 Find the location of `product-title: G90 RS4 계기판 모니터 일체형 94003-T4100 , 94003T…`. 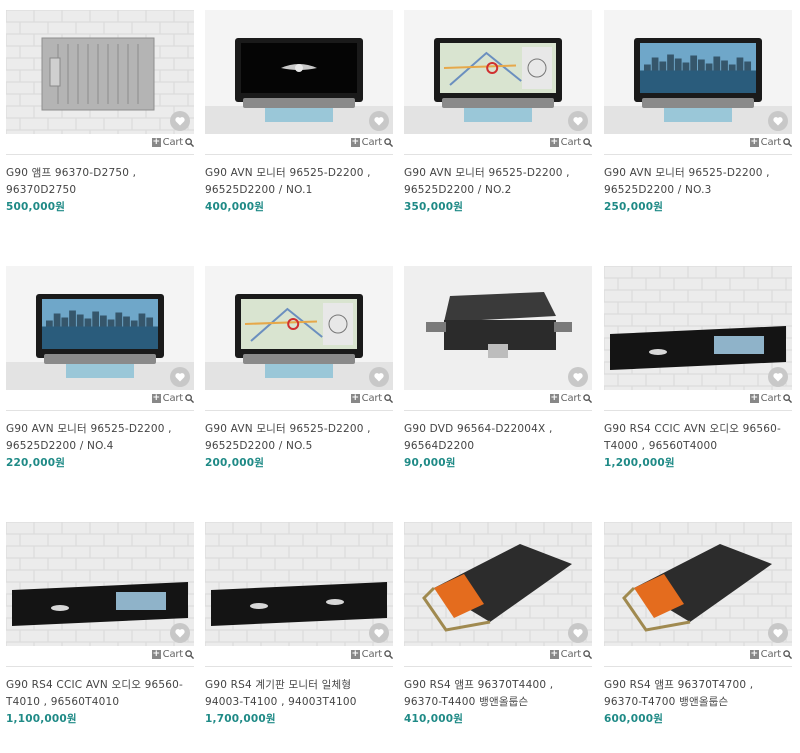

product-title: G90 RS4 계기판 모니터 일체형 94003-T4100 , 94003T… is located at coordinates (299, 694).